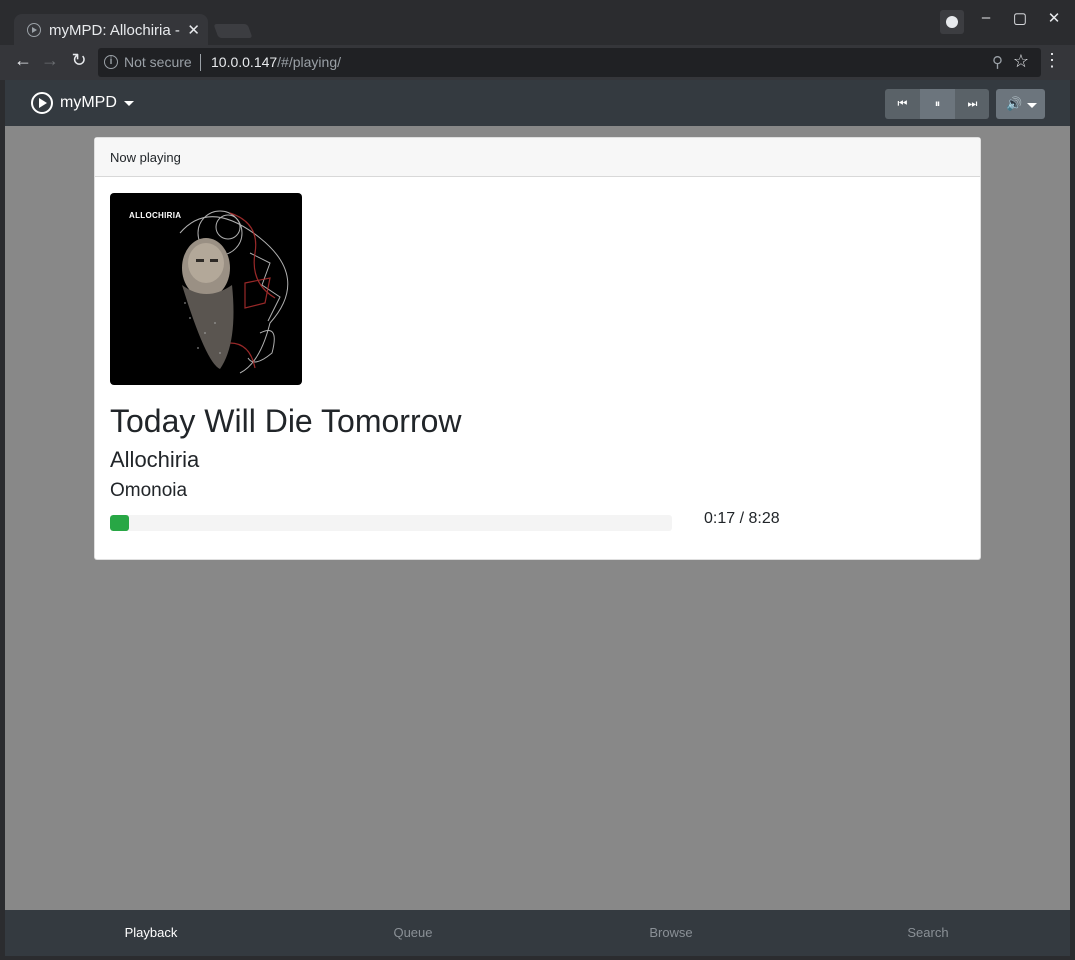  What do you see at coordinates (902, 104) in the screenshot?
I see `previous-button: ⏮` at bounding box center [902, 104].